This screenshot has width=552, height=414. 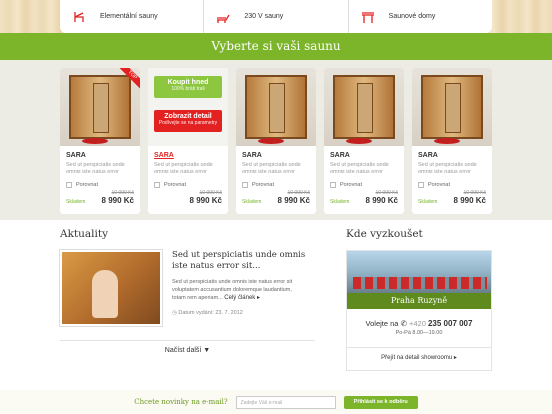 I want to click on buy-now-button: Koupit hned 100% bráti trali, so click(x=188, y=87).